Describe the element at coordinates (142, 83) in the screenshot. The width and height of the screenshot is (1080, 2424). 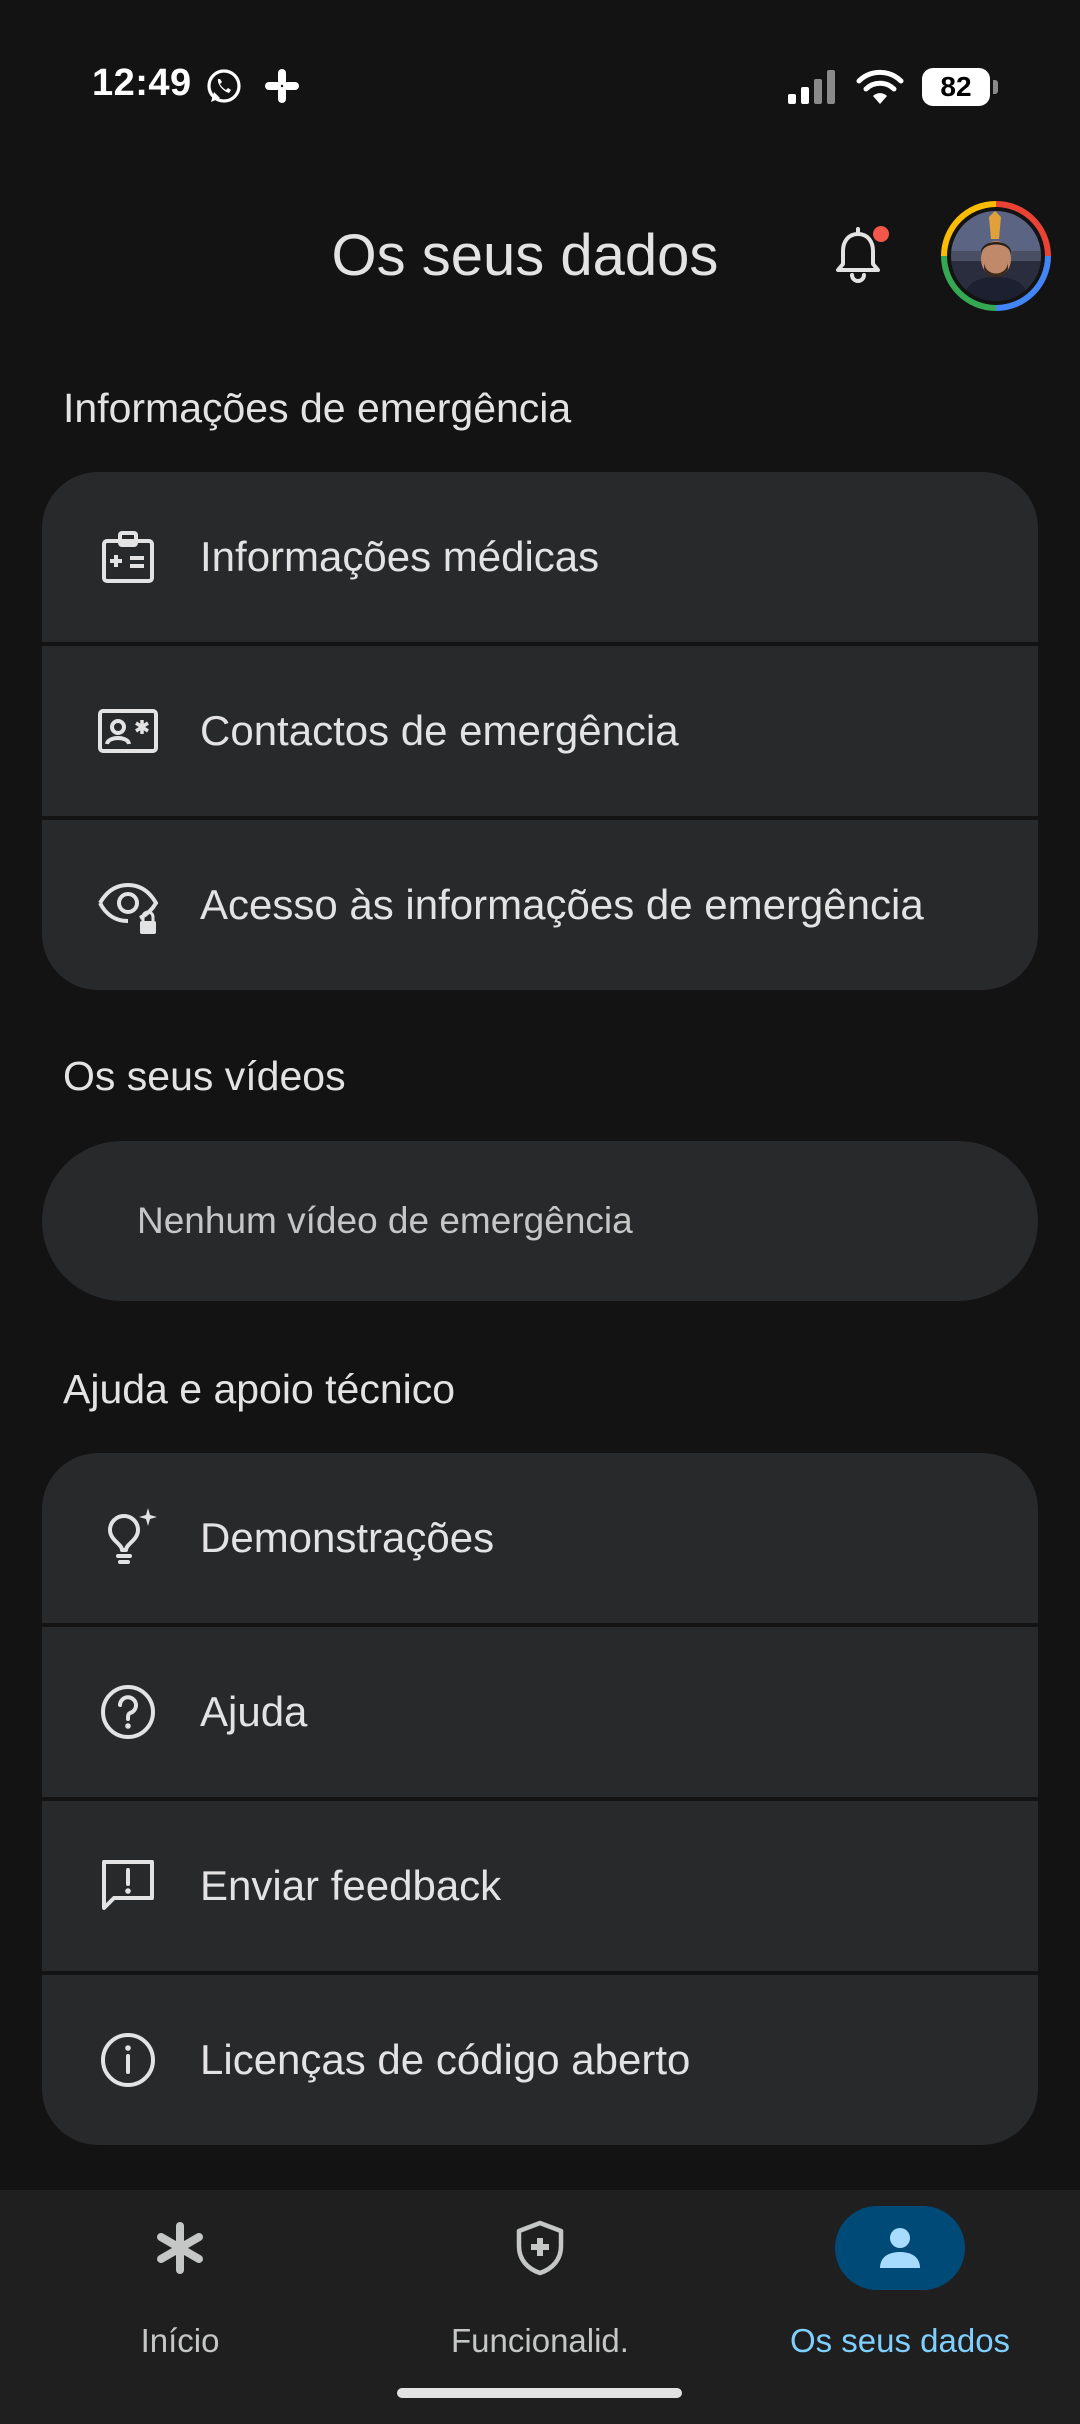
I see `status-time: 12:49` at that location.